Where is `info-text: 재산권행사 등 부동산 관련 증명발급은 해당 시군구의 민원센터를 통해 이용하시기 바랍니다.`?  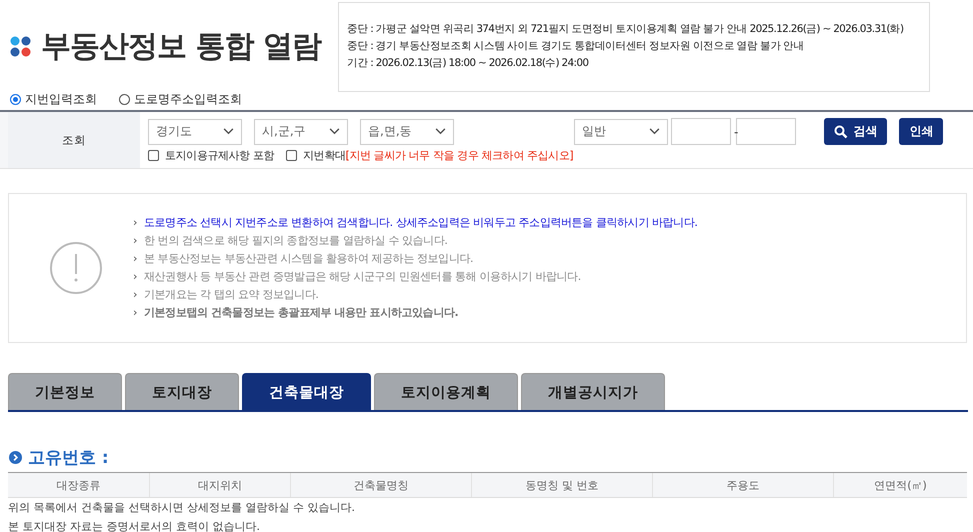
info-text: 재산권행사 등 부동산 관련 증명발급은 해당 시군구의 민원센터를 통해 이용하시기 바랍니다. is located at coordinates (362, 277).